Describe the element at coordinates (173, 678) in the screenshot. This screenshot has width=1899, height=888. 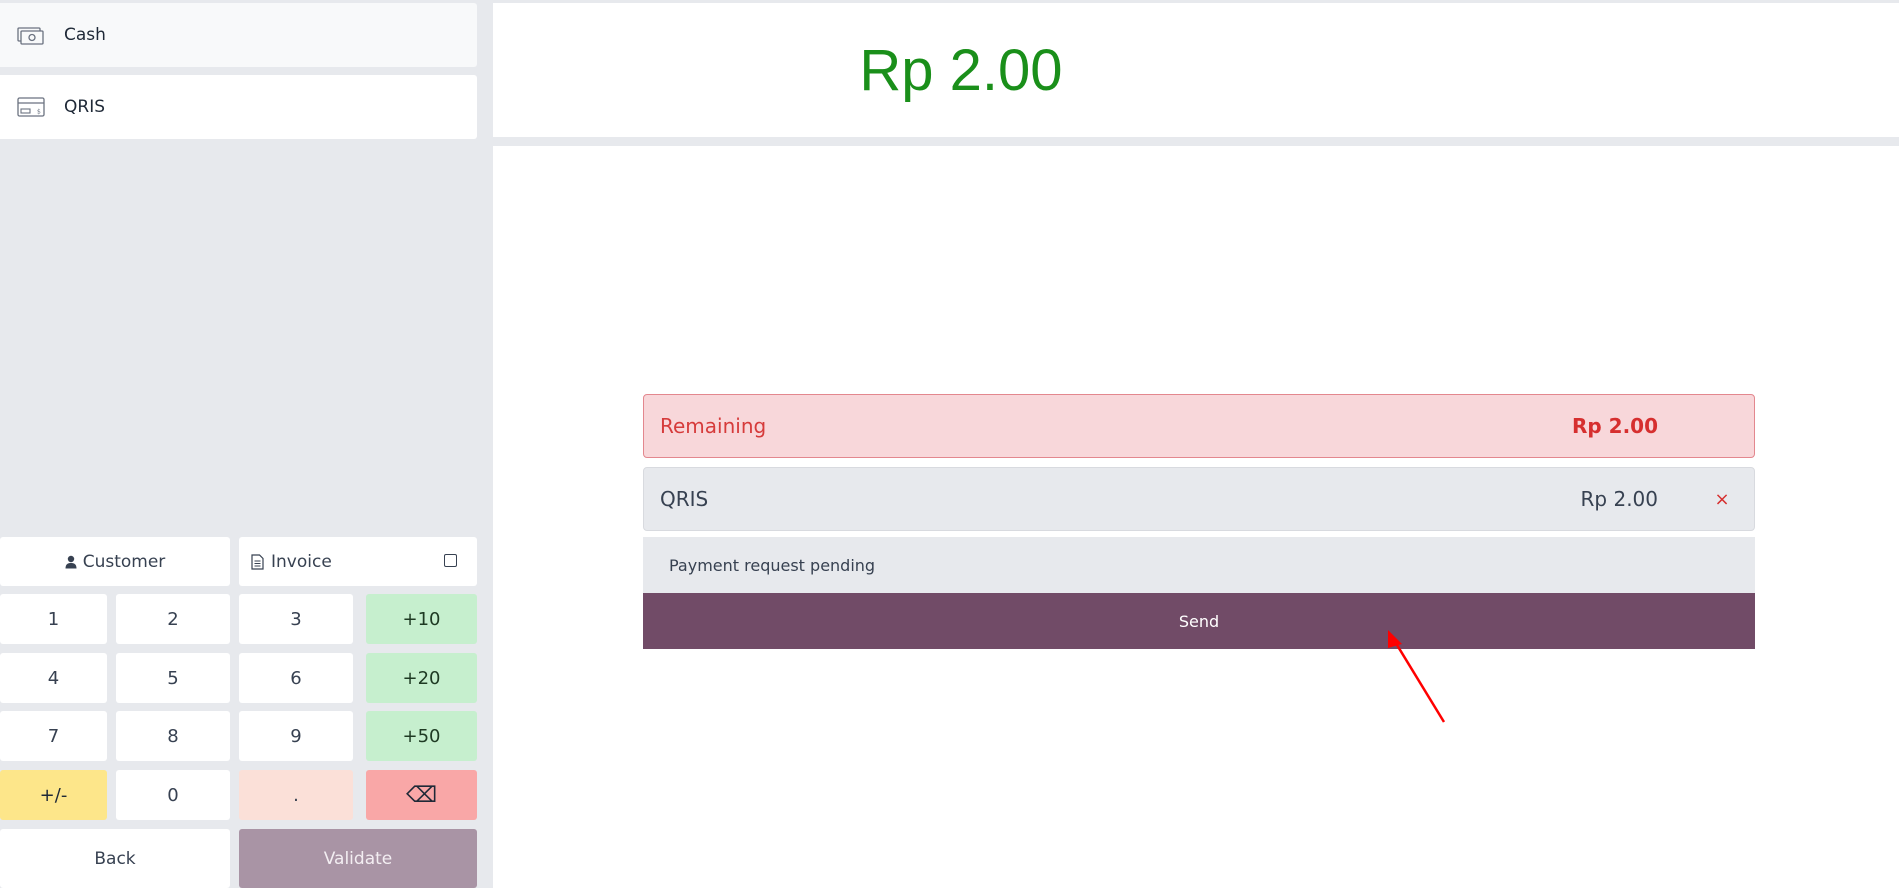
I see `numpad-key-5: 5` at that location.